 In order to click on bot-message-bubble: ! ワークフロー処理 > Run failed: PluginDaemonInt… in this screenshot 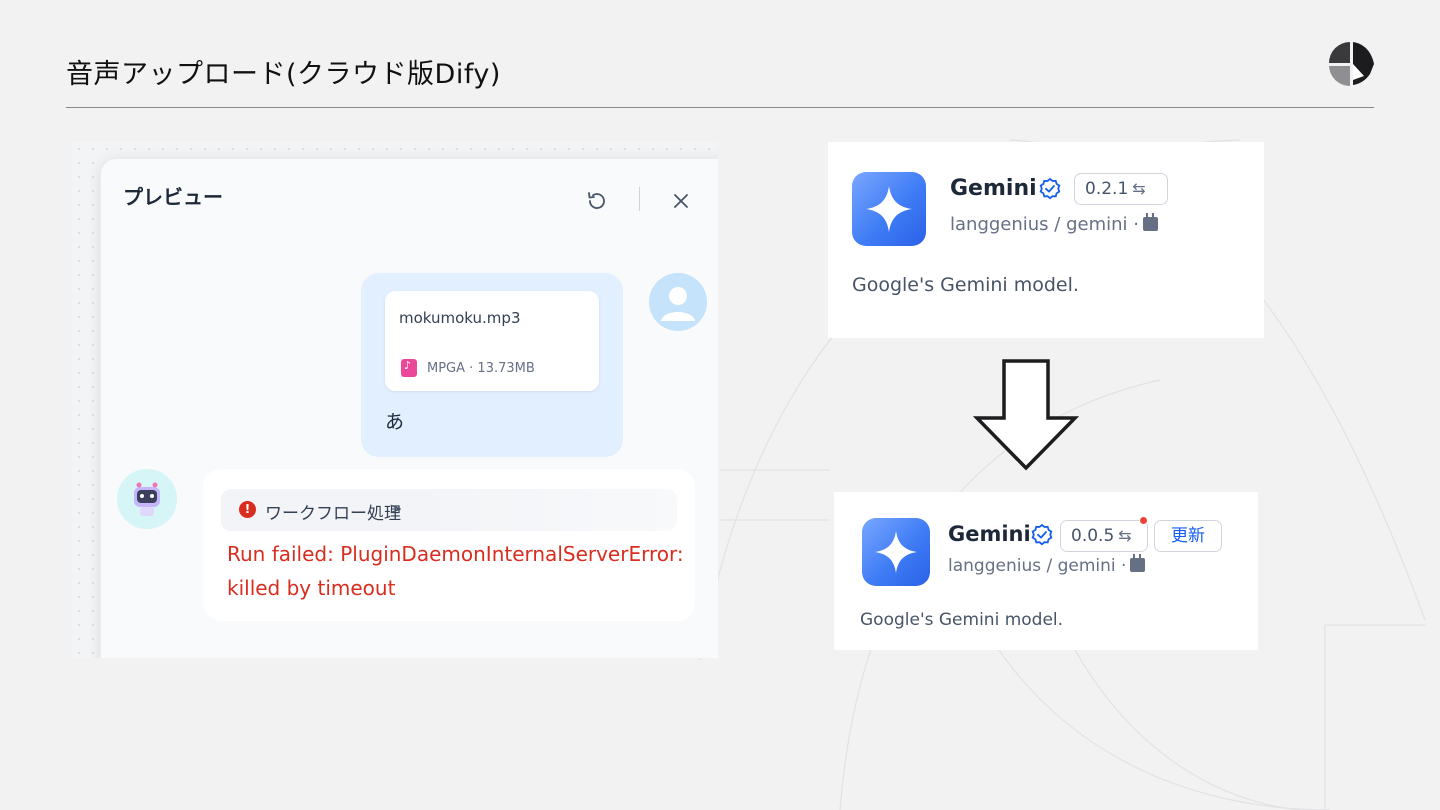, I will do `click(449, 545)`.